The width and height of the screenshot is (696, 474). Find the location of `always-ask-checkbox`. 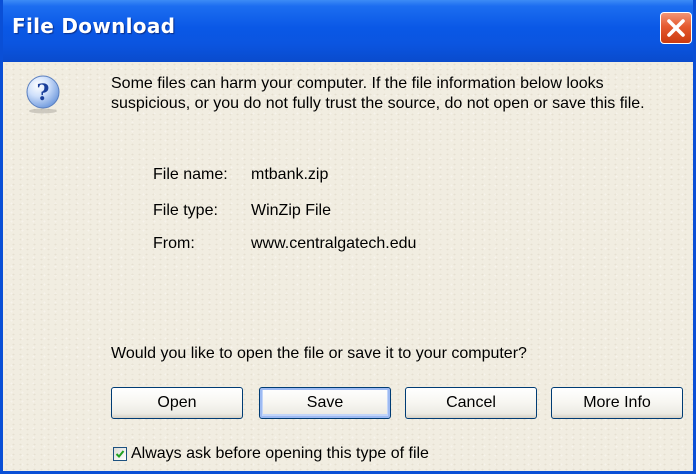

always-ask-checkbox is located at coordinates (120, 454).